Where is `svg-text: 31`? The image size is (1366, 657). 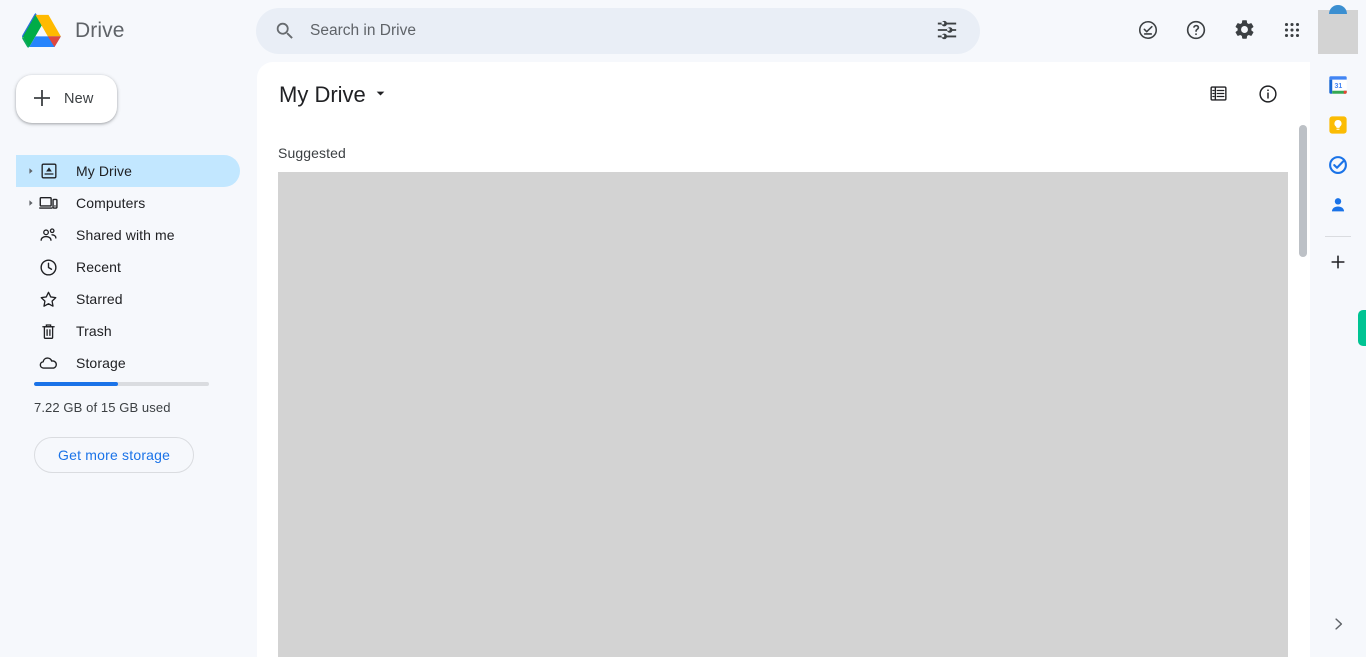
svg-text: 31 is located at coordinates (1338, 85).